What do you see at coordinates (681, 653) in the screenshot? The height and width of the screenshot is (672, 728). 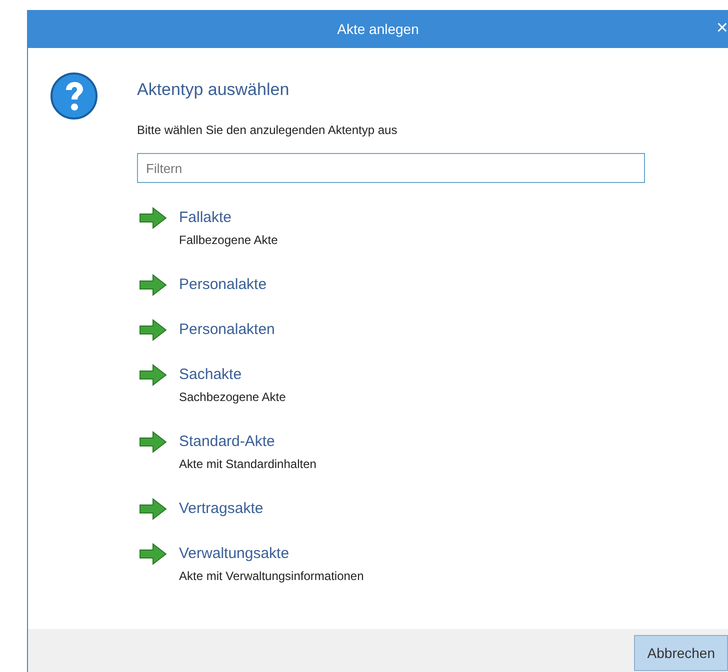 I see `cancel-button: Abbrechen` at bounding box center [681, 653].